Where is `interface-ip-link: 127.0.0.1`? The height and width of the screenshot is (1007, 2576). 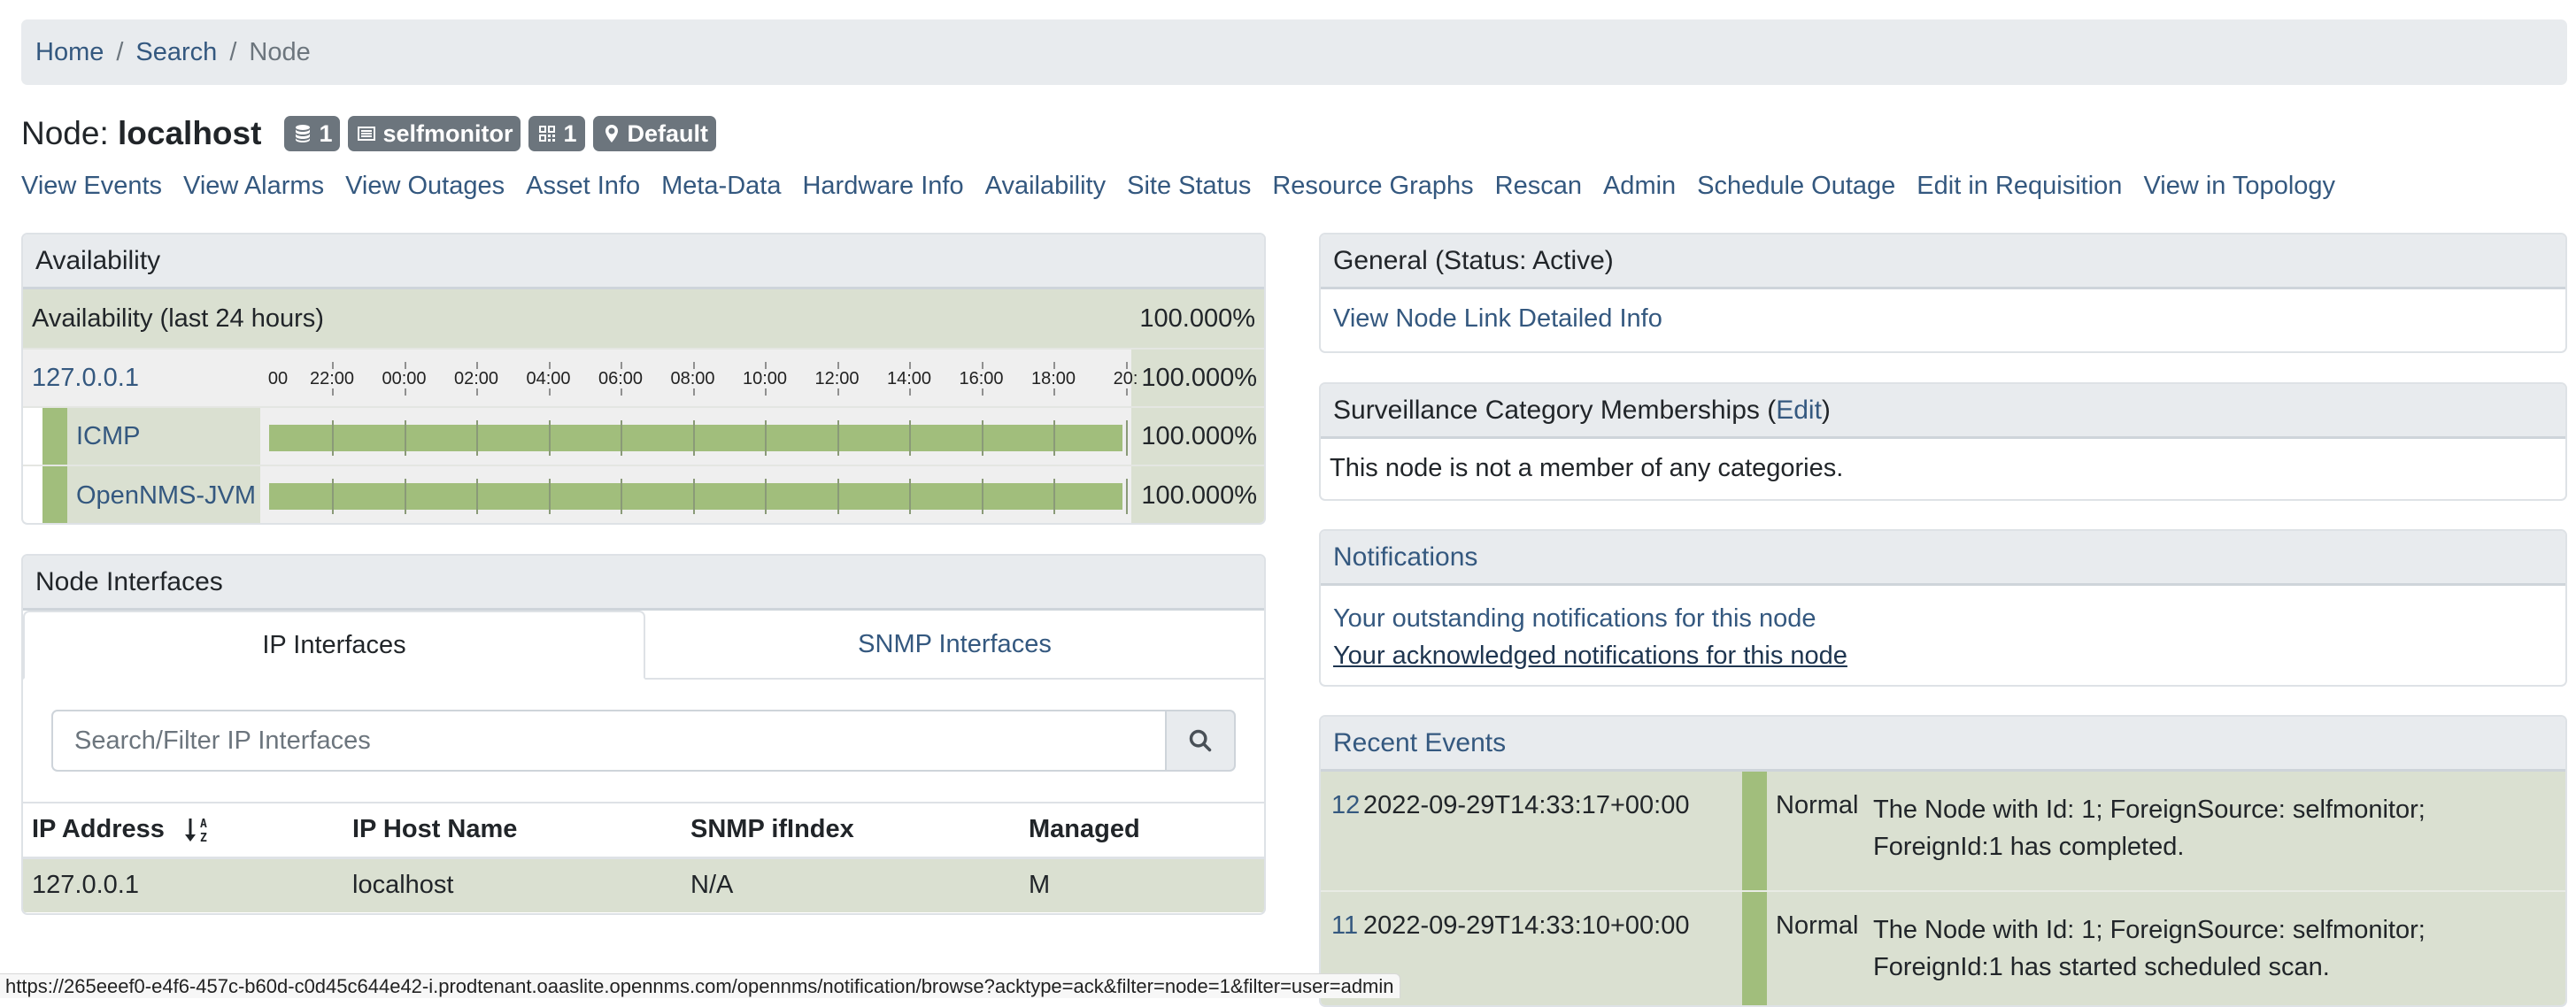 interface-ip-link: 127.0.0.1 is located at coordinates (85, 378).